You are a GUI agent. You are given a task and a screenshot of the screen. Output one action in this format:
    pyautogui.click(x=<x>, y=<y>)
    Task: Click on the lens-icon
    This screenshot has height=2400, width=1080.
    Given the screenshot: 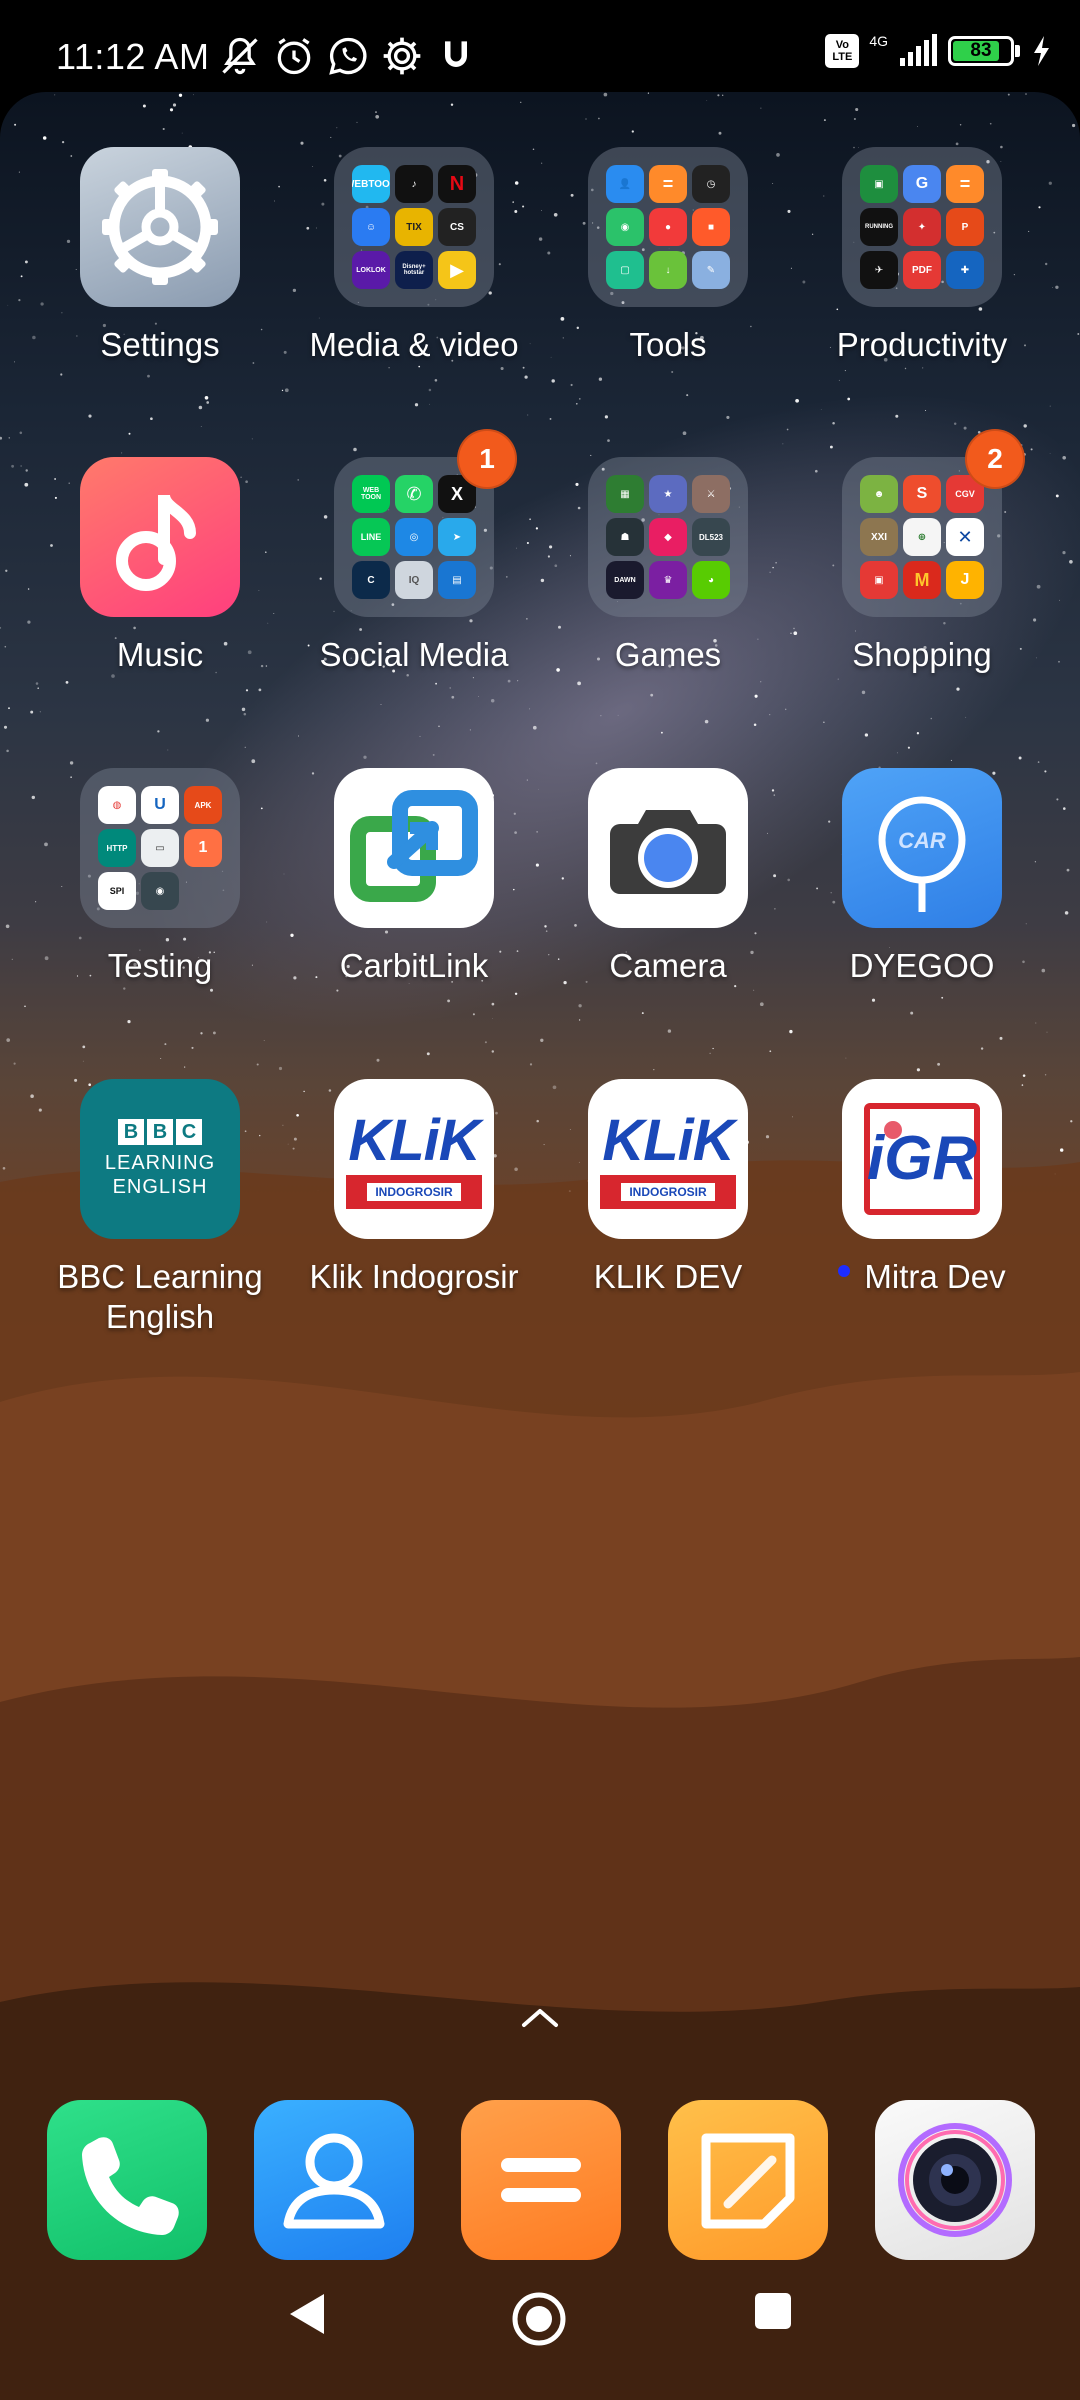 What is the action you would take?
    pyautogui.click(x=955, y=2180)
    